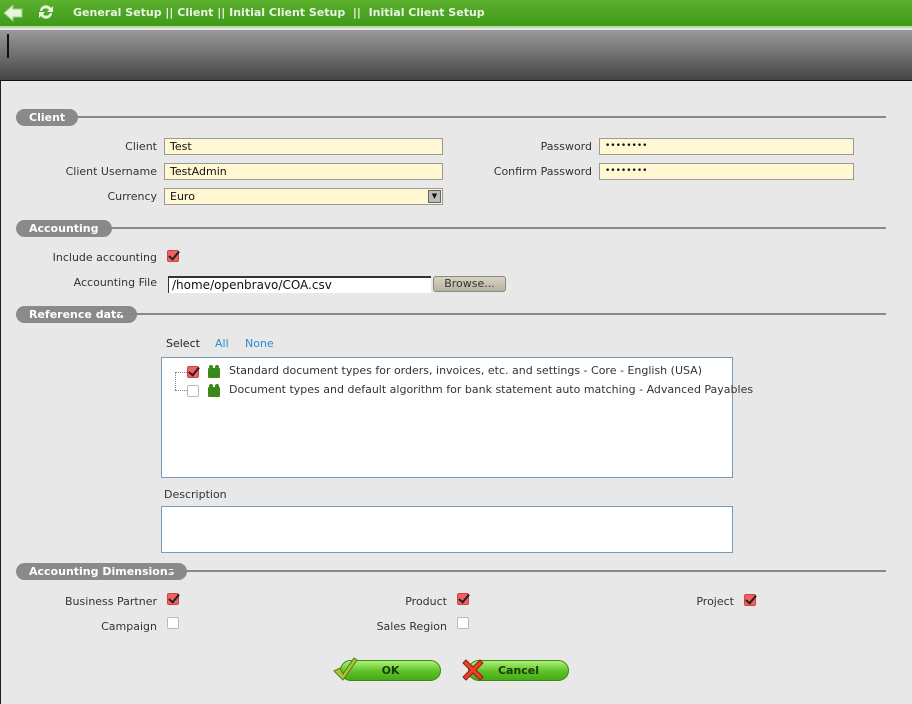 The height and width of the screenshot is (704, 912). What do you see at coordinates (726, 146) in the screenshot?
I see `password-input: ••••••••` at bounding box center [726, 146].